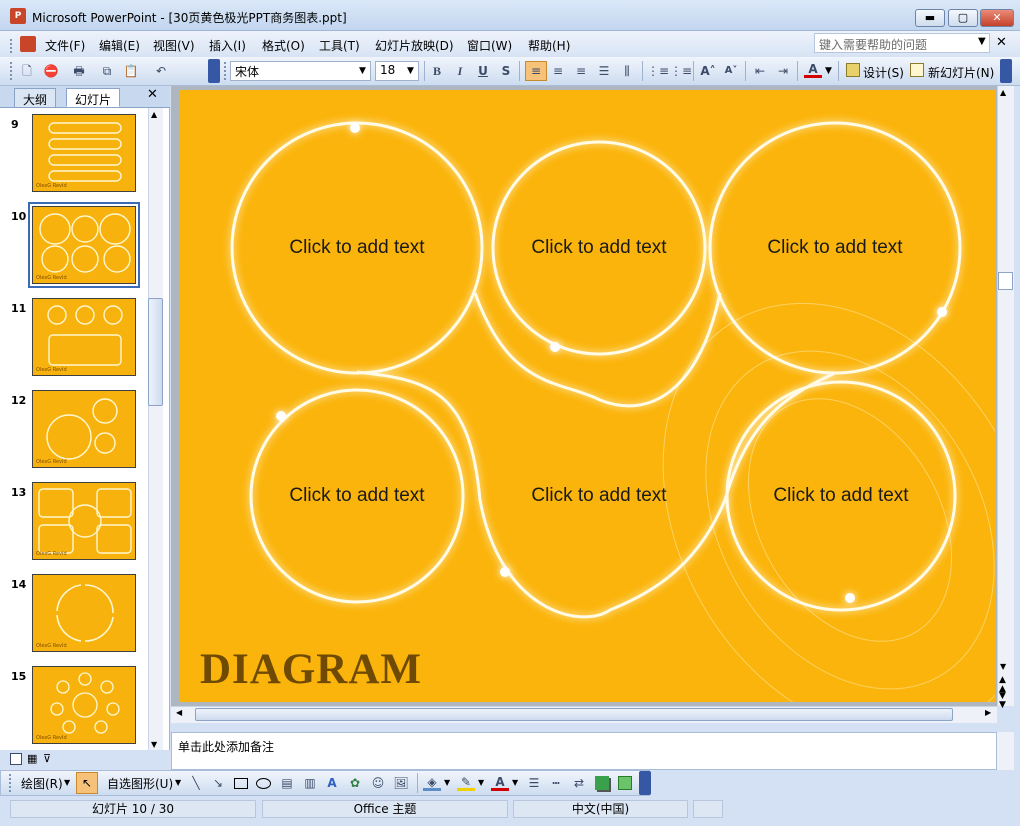  What do you see at coordinates (460, 71) in the screenshot?
I see `italic-button: I` at bounding box center [460, 71].